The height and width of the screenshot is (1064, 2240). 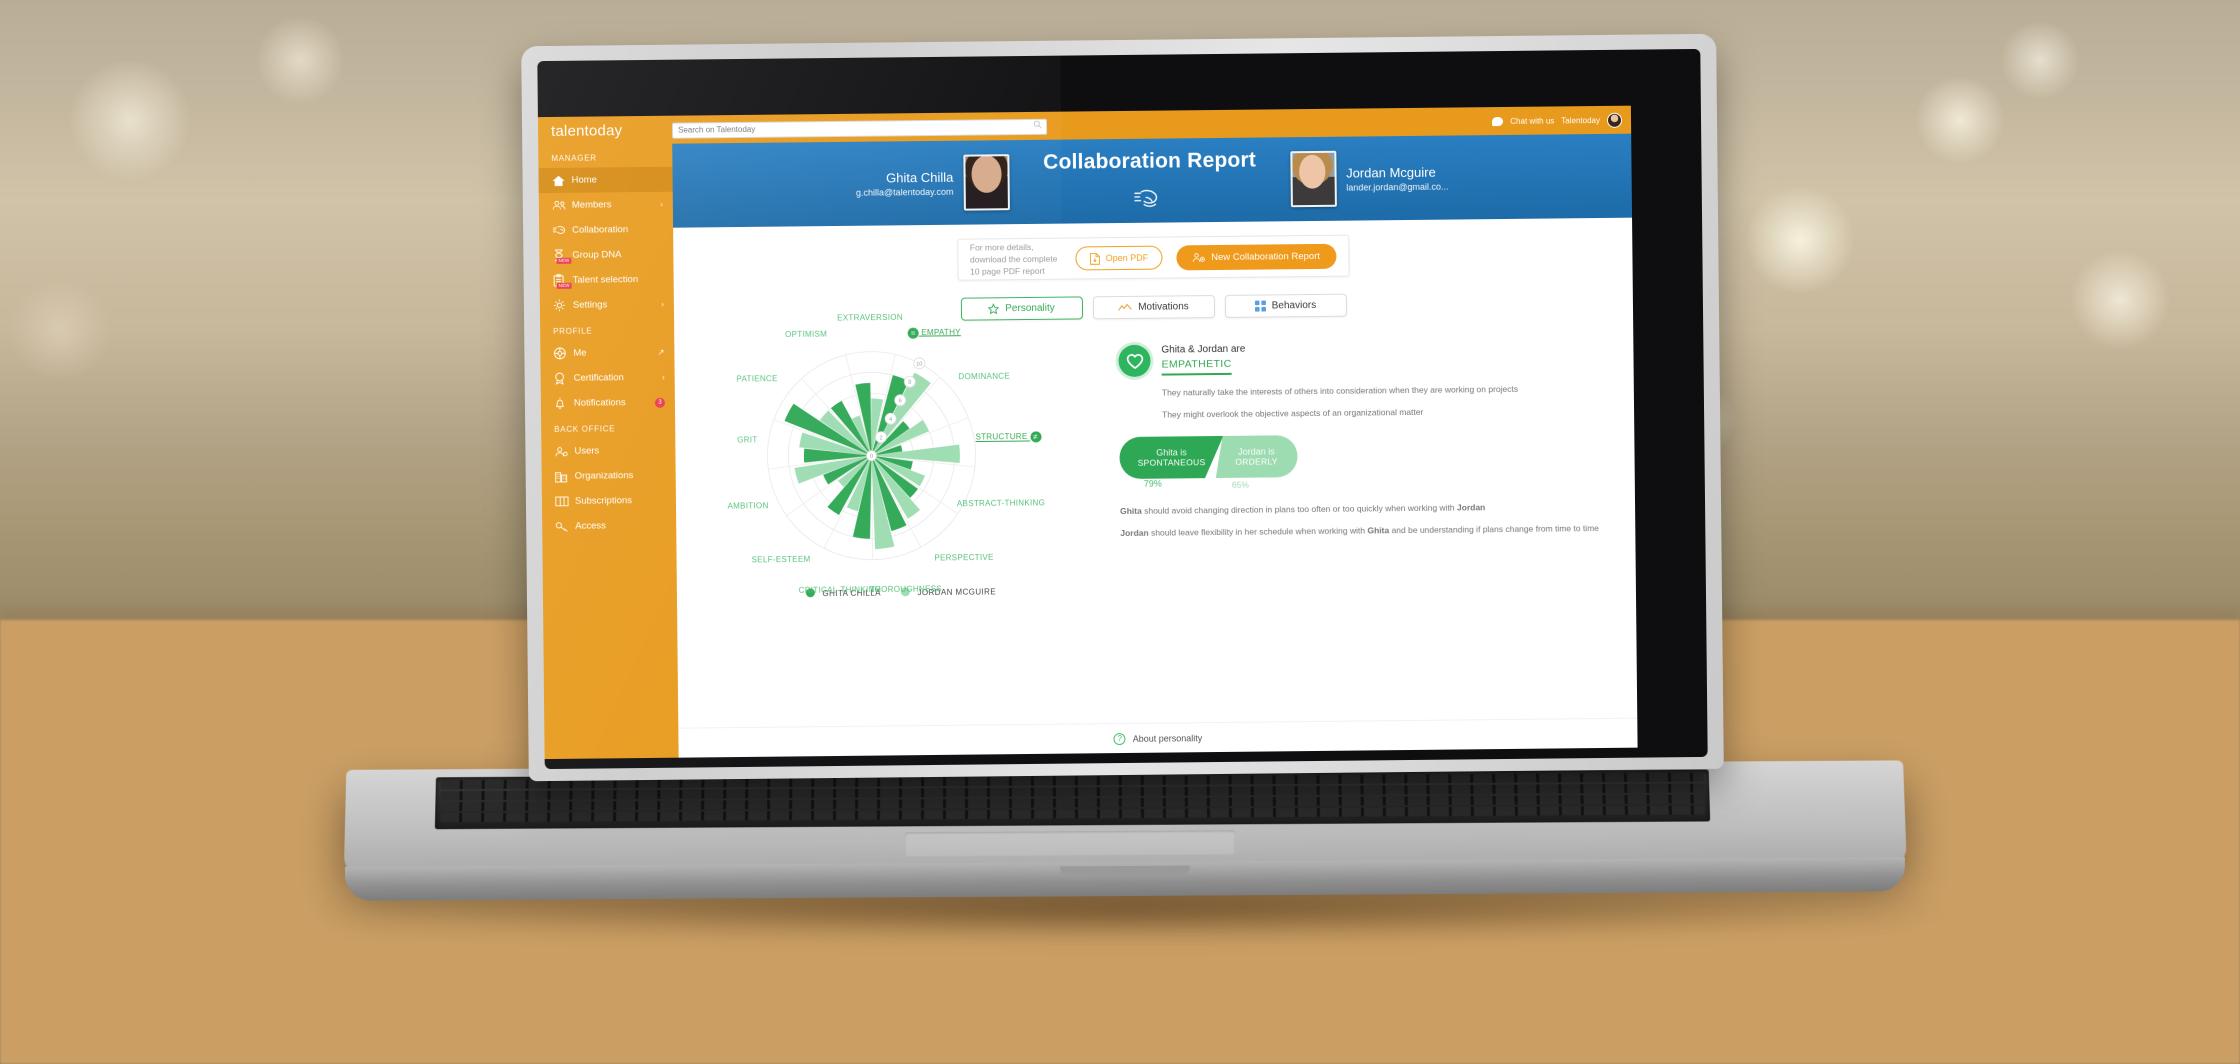 I want to click on sidebar-item-label: Home, so click(x=584, y=180).